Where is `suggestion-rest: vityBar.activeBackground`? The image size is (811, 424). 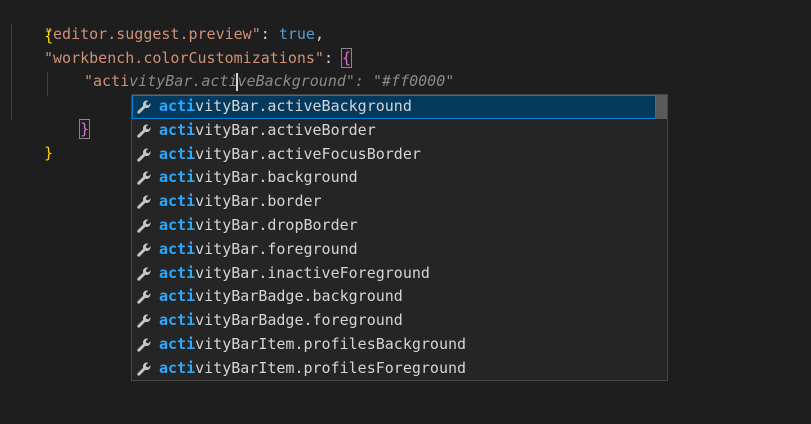 suggestion-rest: vityBar.activeBackground is located at coordinates (303, 106).